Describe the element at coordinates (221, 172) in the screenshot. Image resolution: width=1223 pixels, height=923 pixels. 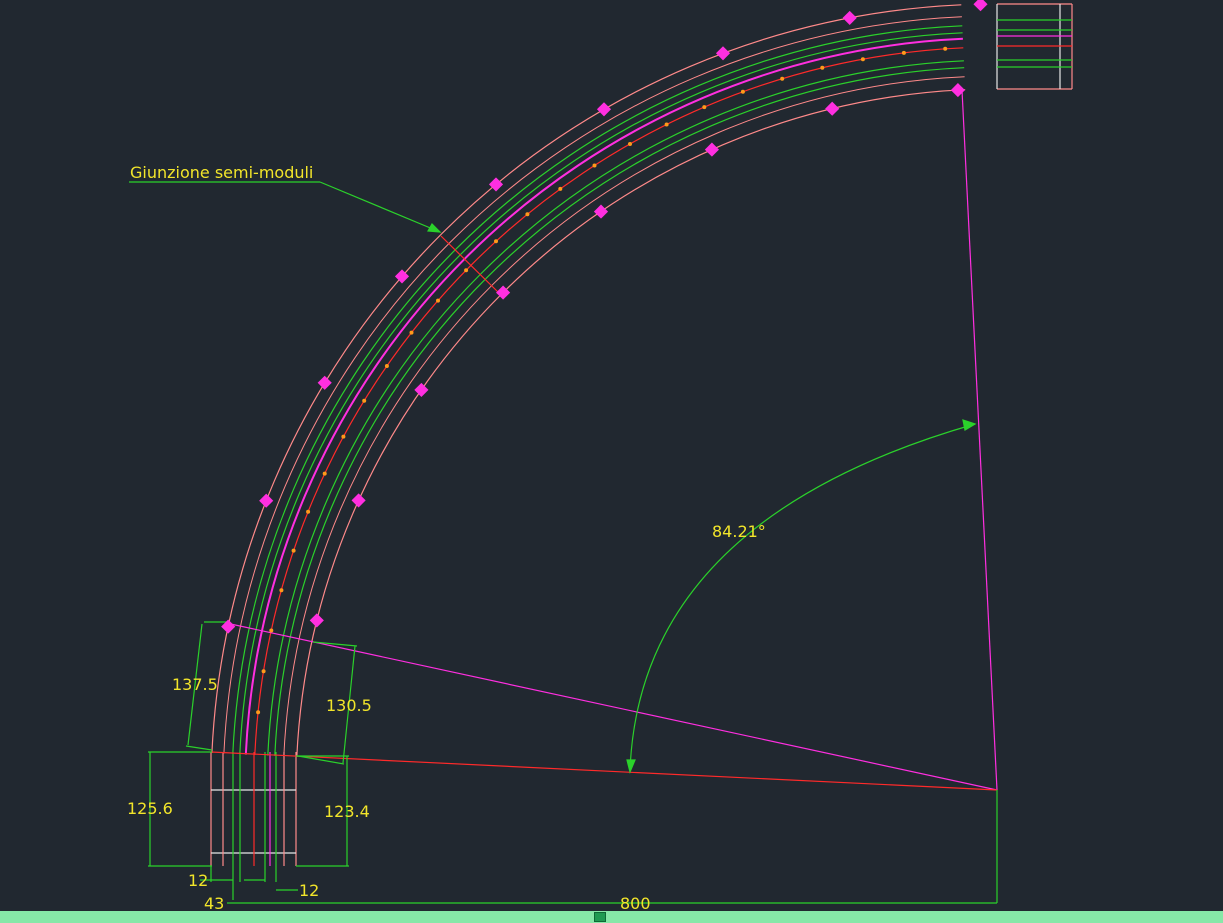
I see `label-giunzione: Giunzione semi-moduli` at that location.